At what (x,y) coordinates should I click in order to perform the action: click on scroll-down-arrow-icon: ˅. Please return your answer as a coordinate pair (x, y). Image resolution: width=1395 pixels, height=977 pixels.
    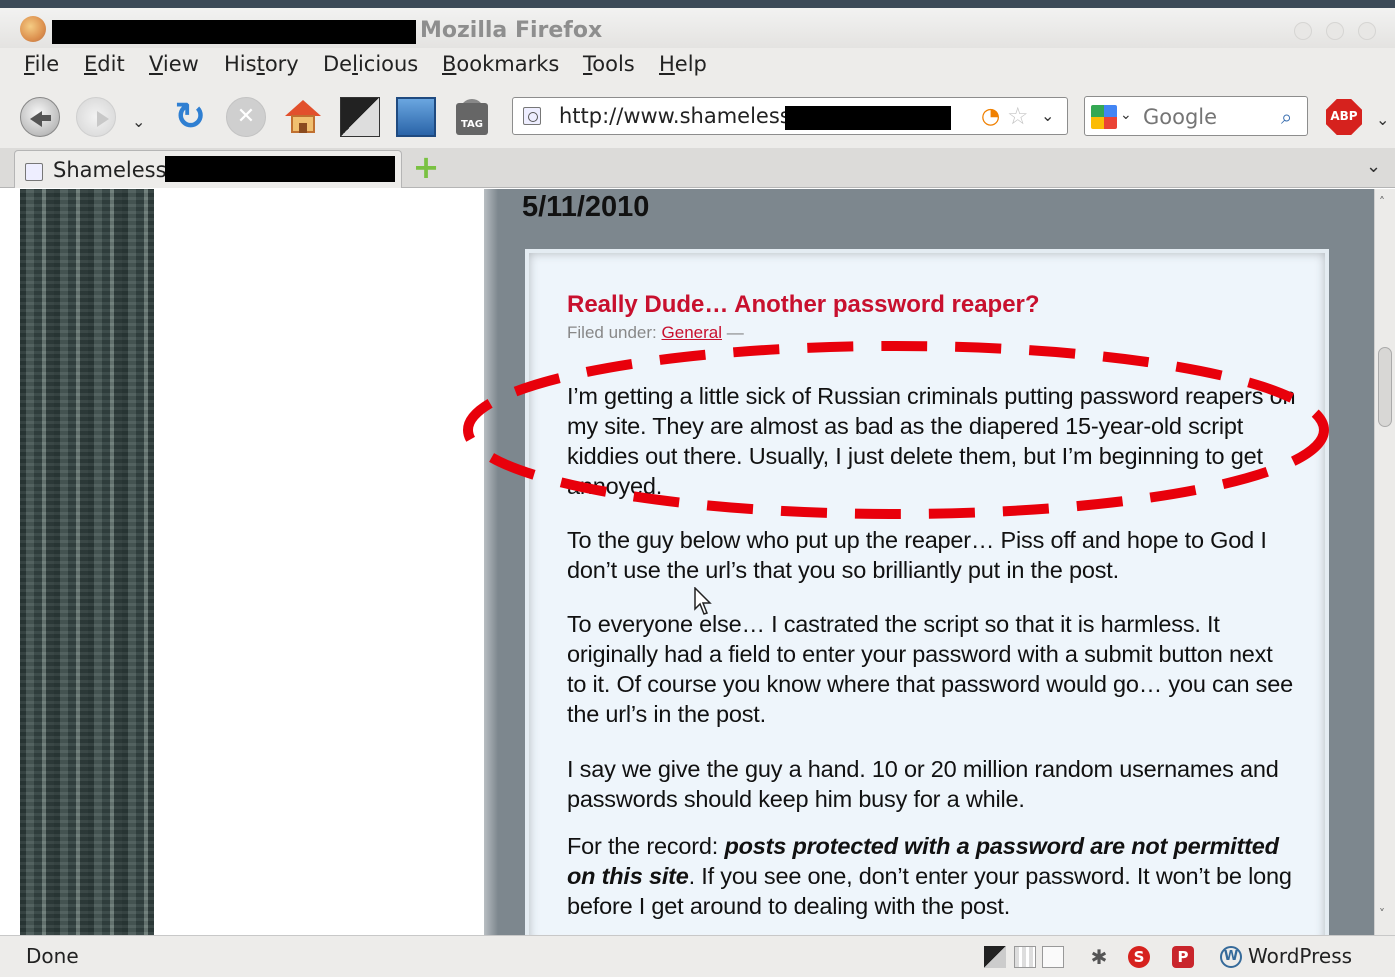
    Looking at the image, I should click on (1382, 914).